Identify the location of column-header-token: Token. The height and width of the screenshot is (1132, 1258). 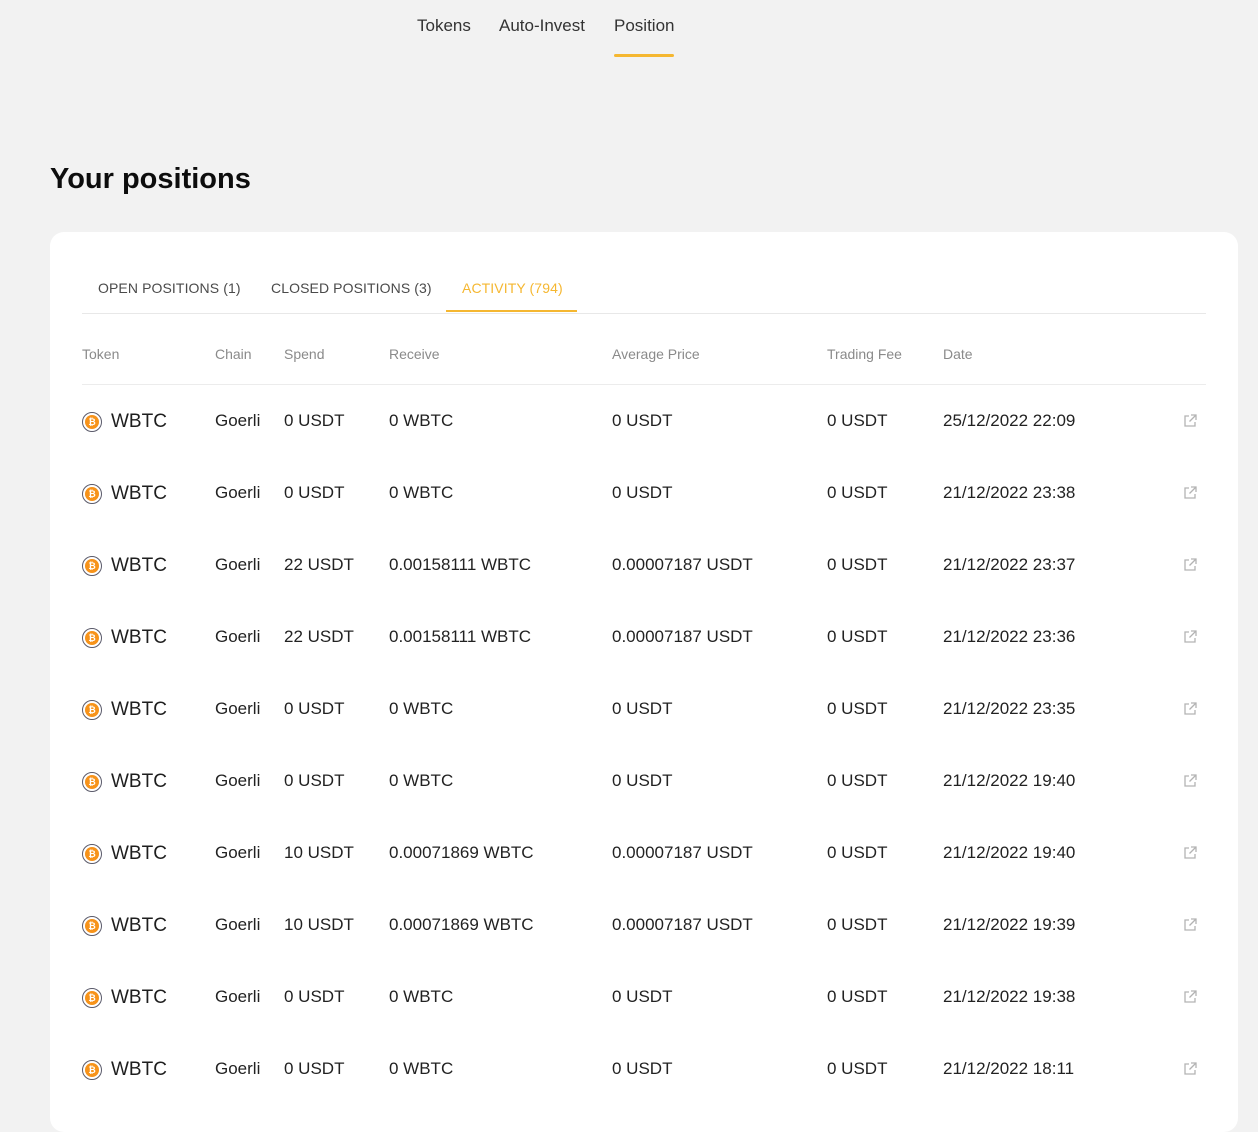
(101, 354).